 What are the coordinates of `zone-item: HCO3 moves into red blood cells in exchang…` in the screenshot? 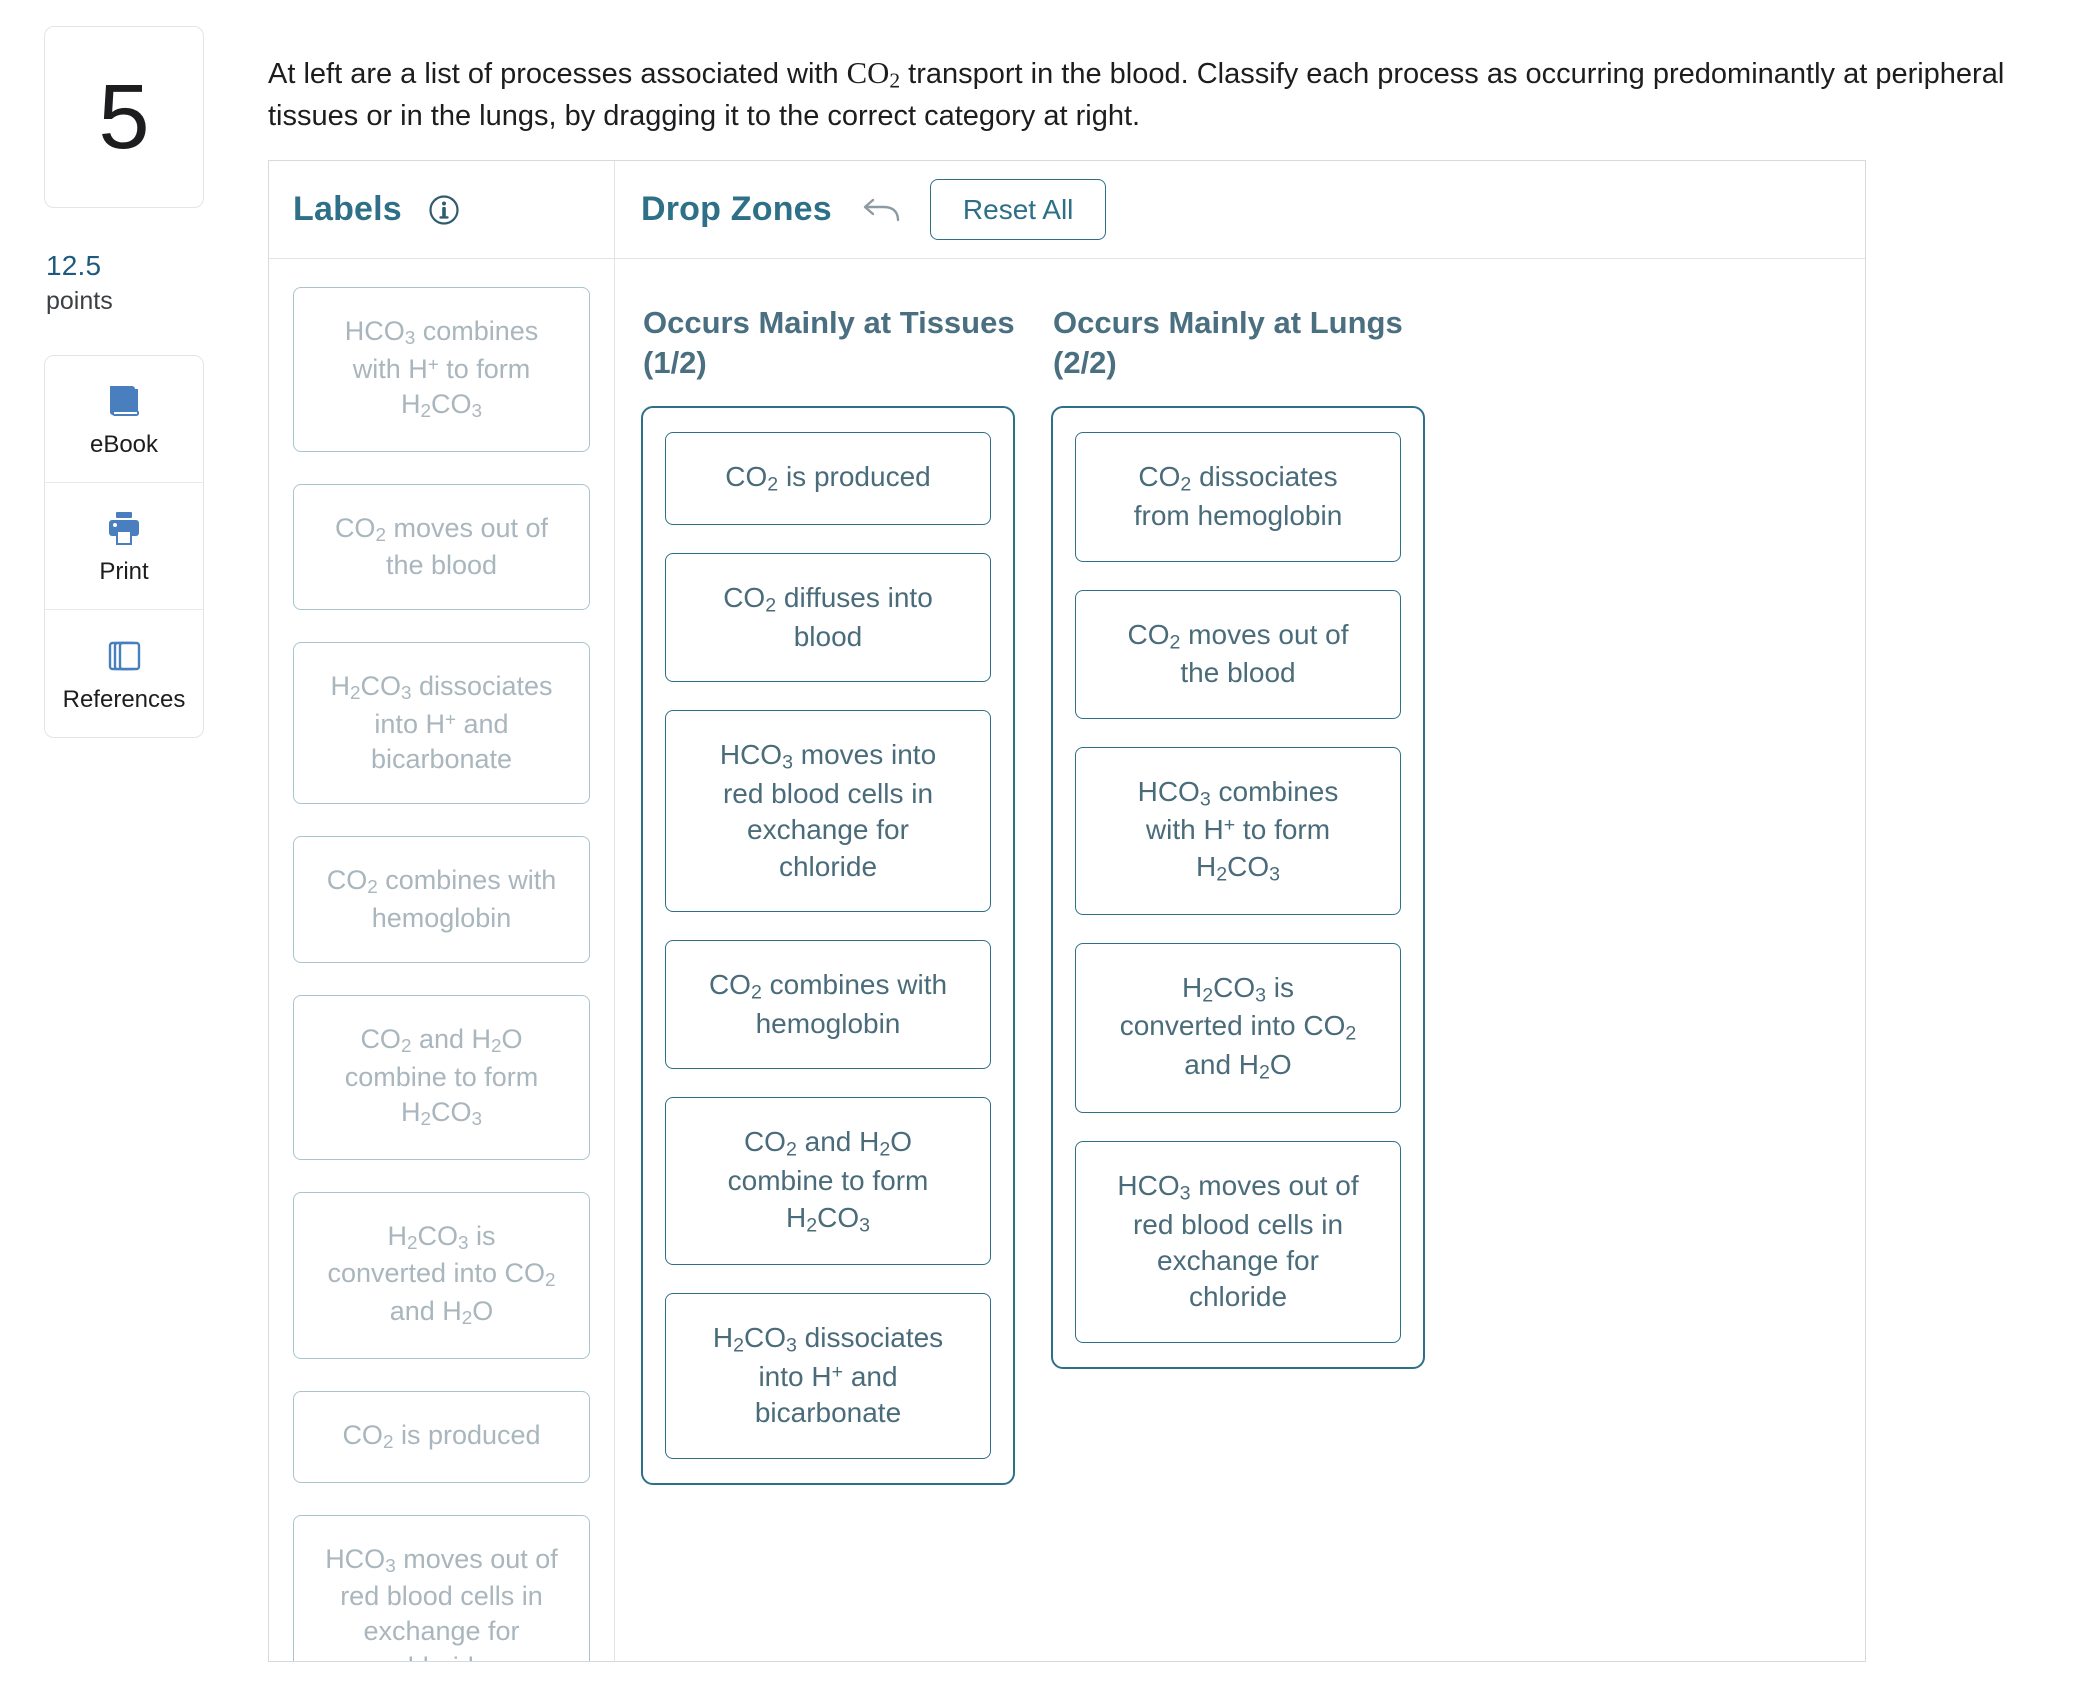 It's located at (828, 811).